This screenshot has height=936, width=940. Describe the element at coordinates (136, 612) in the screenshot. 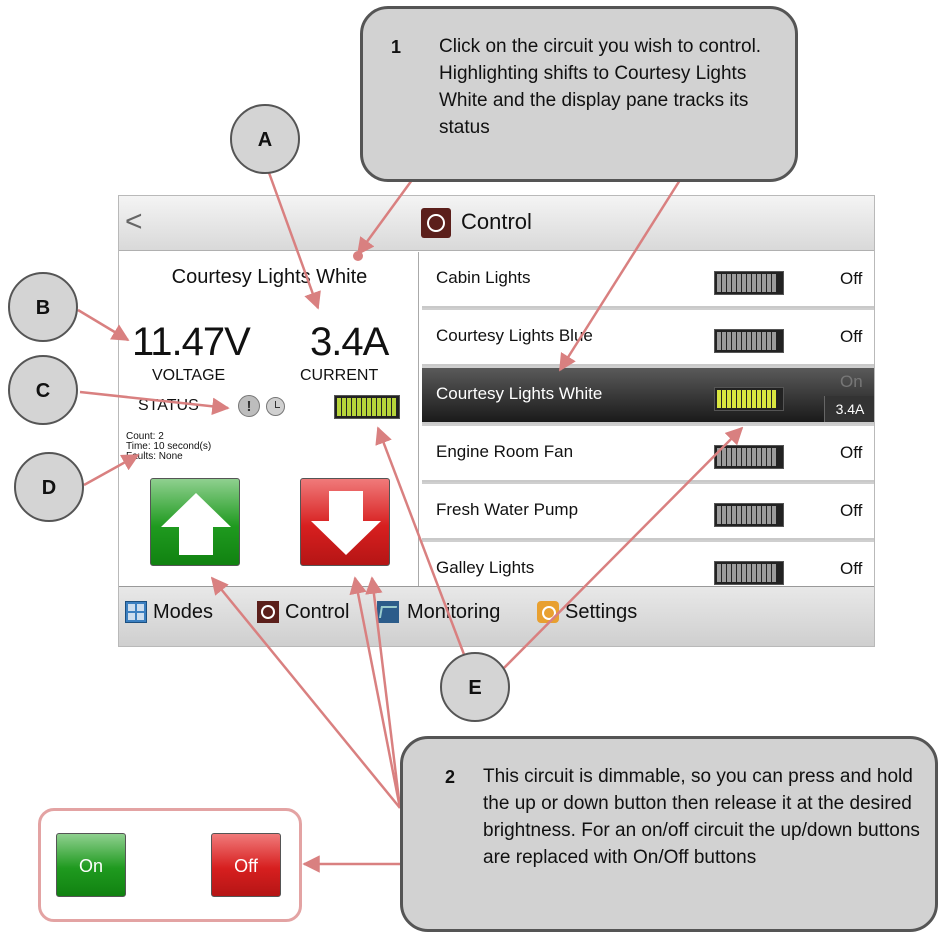

I see `modes-icon` at that location.